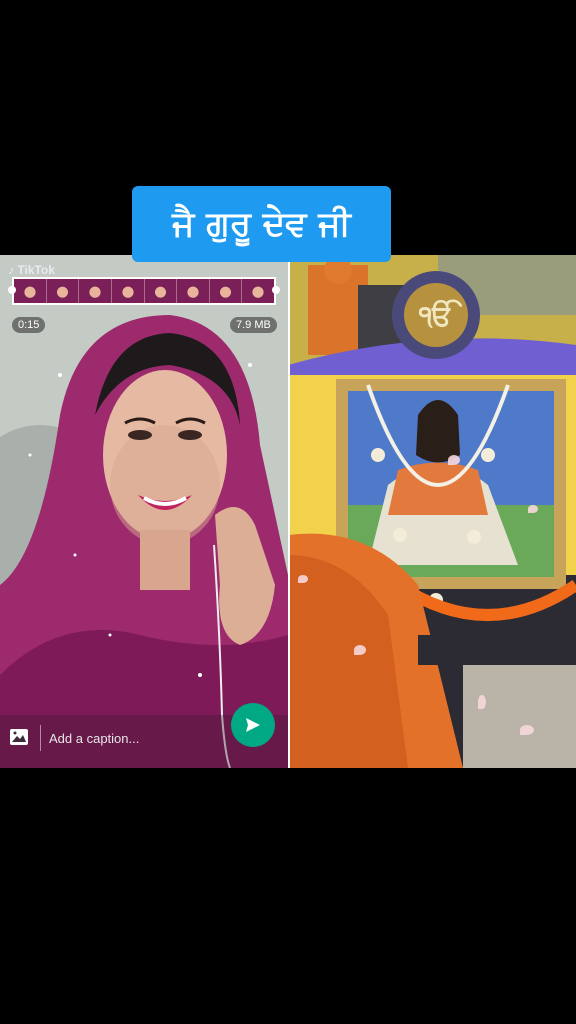  Describe the element at coordinates (19, 737) in the screenshot. I see `image-icon` at that location.